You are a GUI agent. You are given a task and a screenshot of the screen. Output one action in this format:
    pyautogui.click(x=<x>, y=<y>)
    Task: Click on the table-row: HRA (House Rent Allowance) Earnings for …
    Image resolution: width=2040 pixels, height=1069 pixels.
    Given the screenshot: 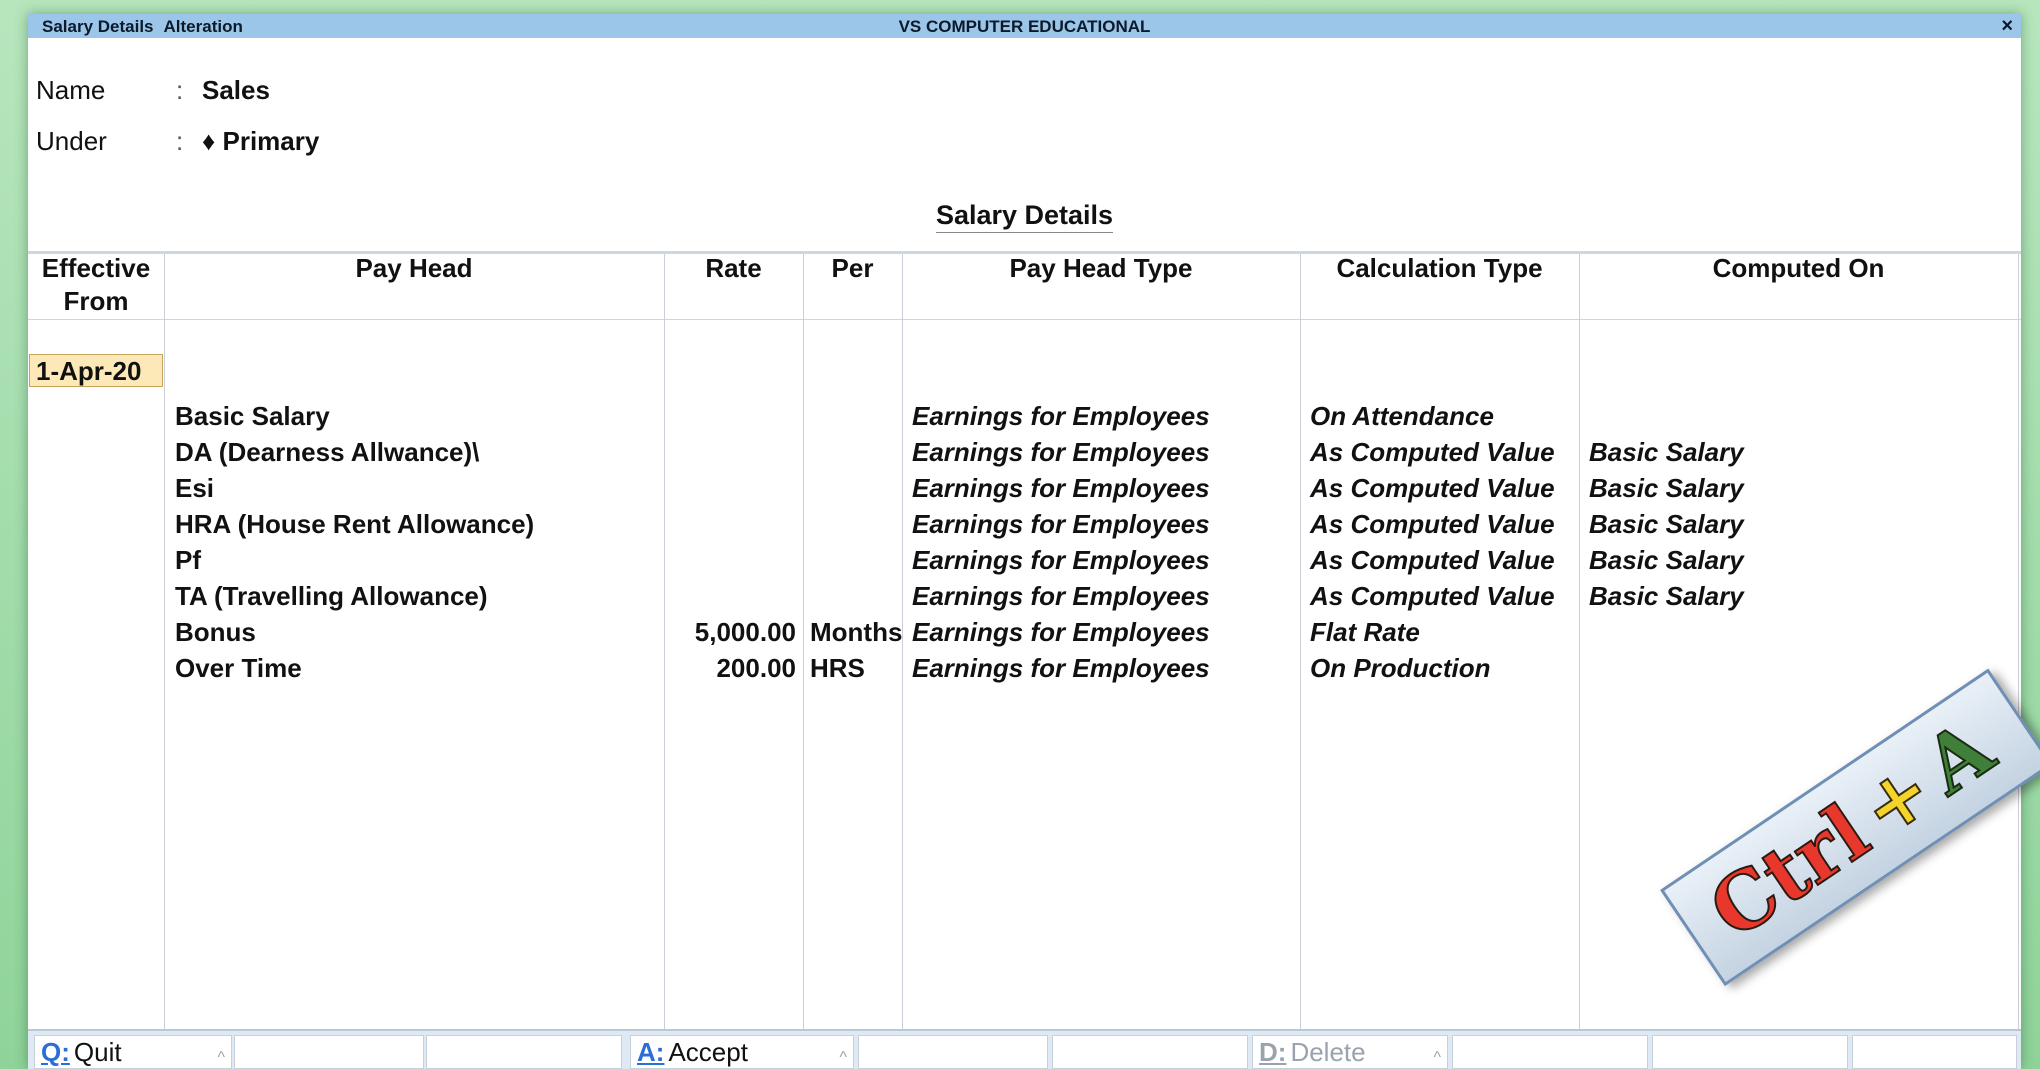 What is the action you would take?
    pyautogui.click(x=1024, y=524)
    